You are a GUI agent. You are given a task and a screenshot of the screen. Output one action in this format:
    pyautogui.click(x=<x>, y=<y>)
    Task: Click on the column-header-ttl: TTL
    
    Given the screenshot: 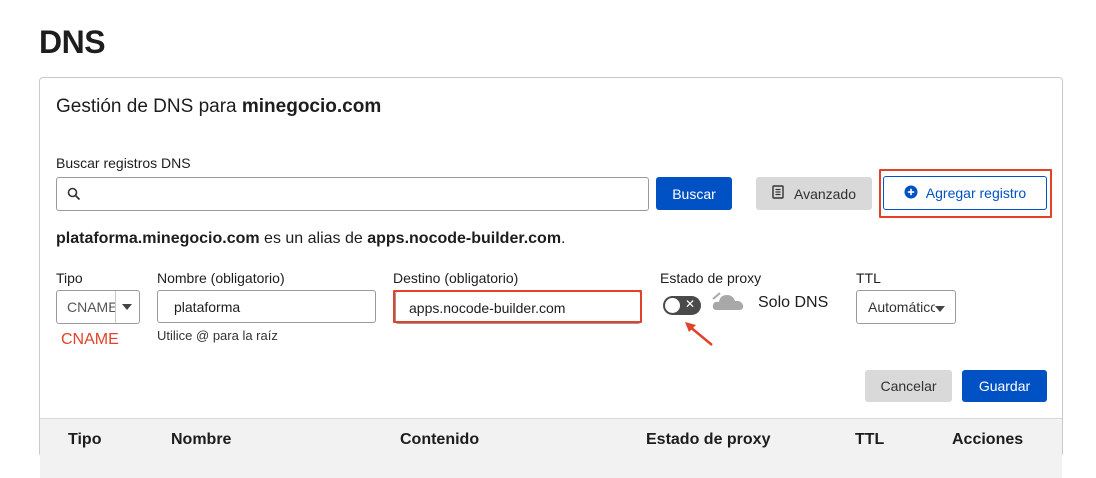 What is the action you would take?
    pyautogui.click(x=869, y=440)
    